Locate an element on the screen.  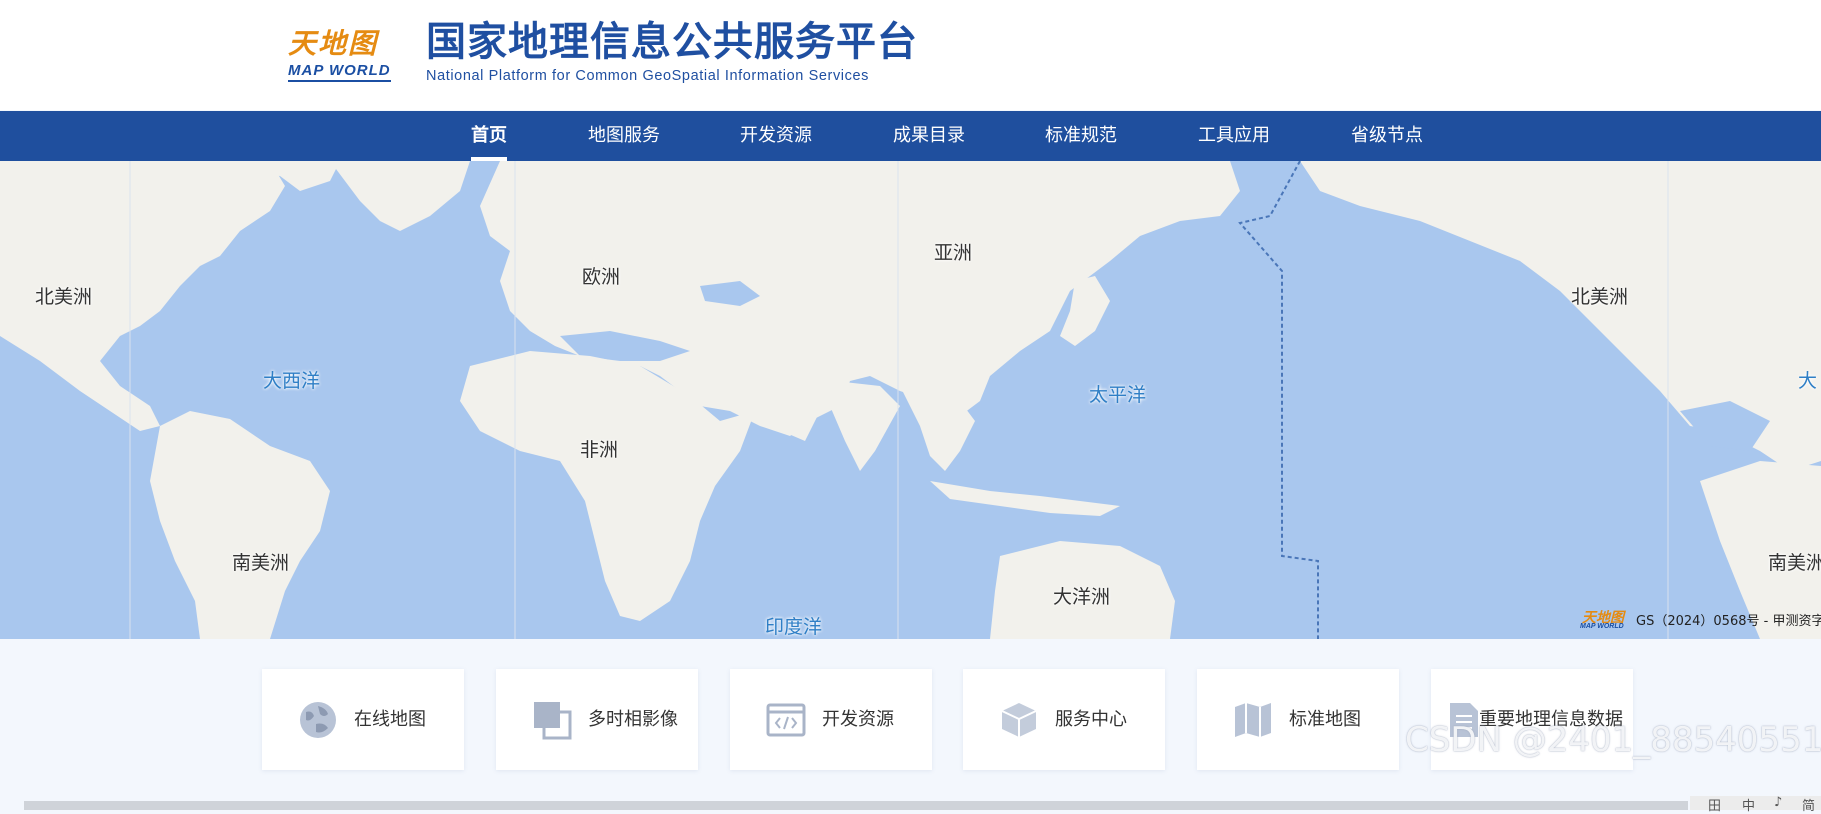
watermark: CSDN @2401_88540551 is located at coordinates (1613, 740).